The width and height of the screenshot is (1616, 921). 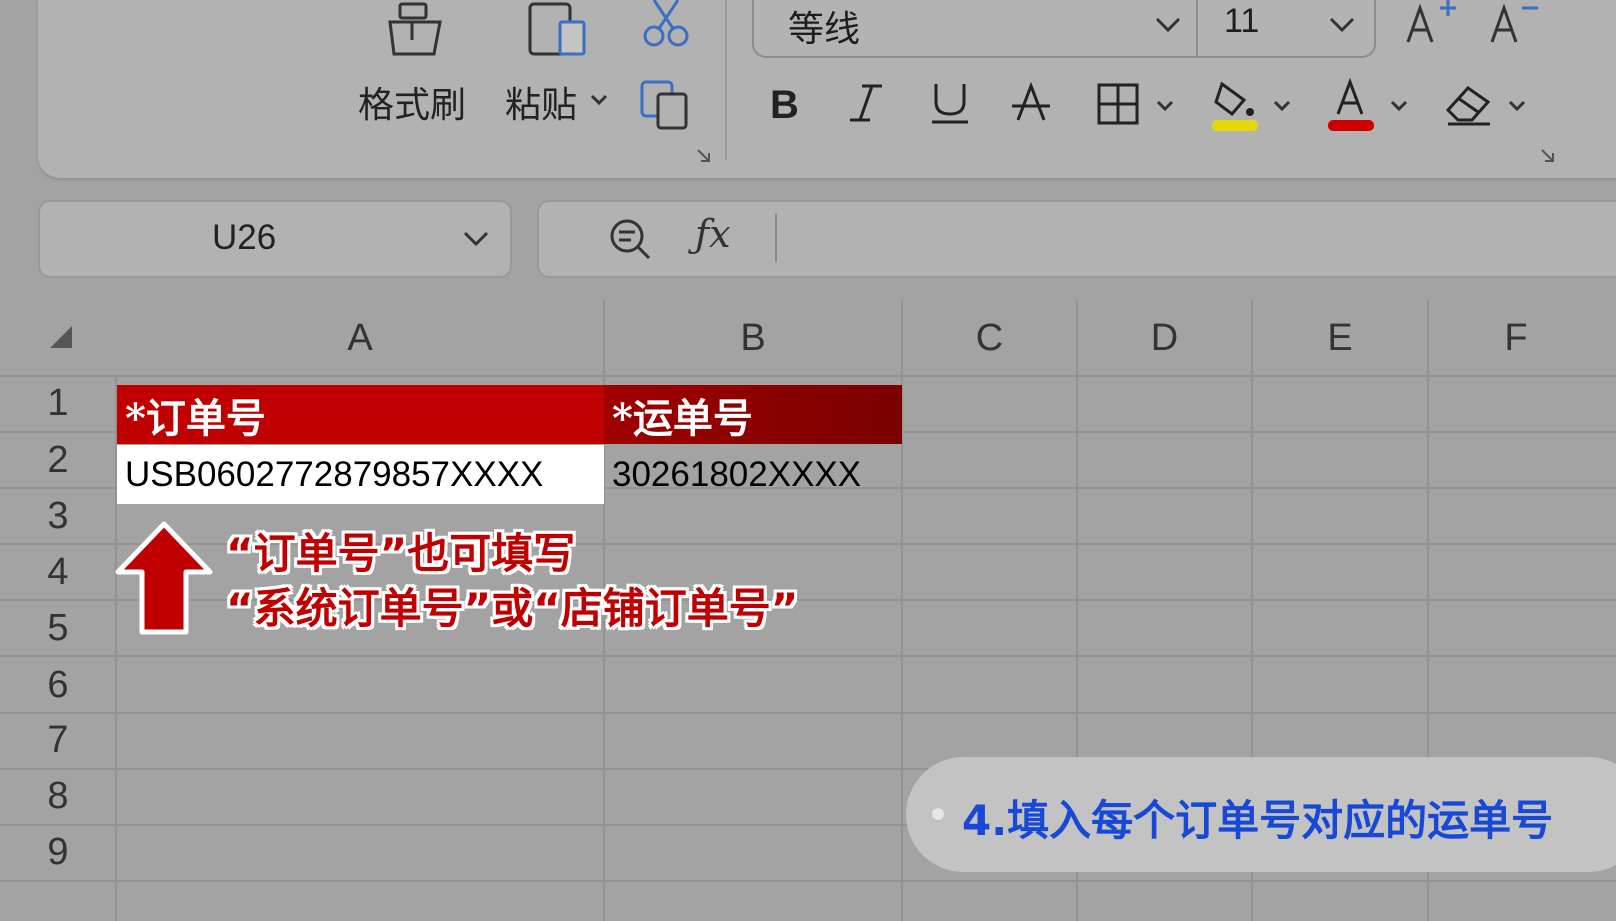 I want to click on borders-chevron-down-icon, so click(x=1165, y=107).